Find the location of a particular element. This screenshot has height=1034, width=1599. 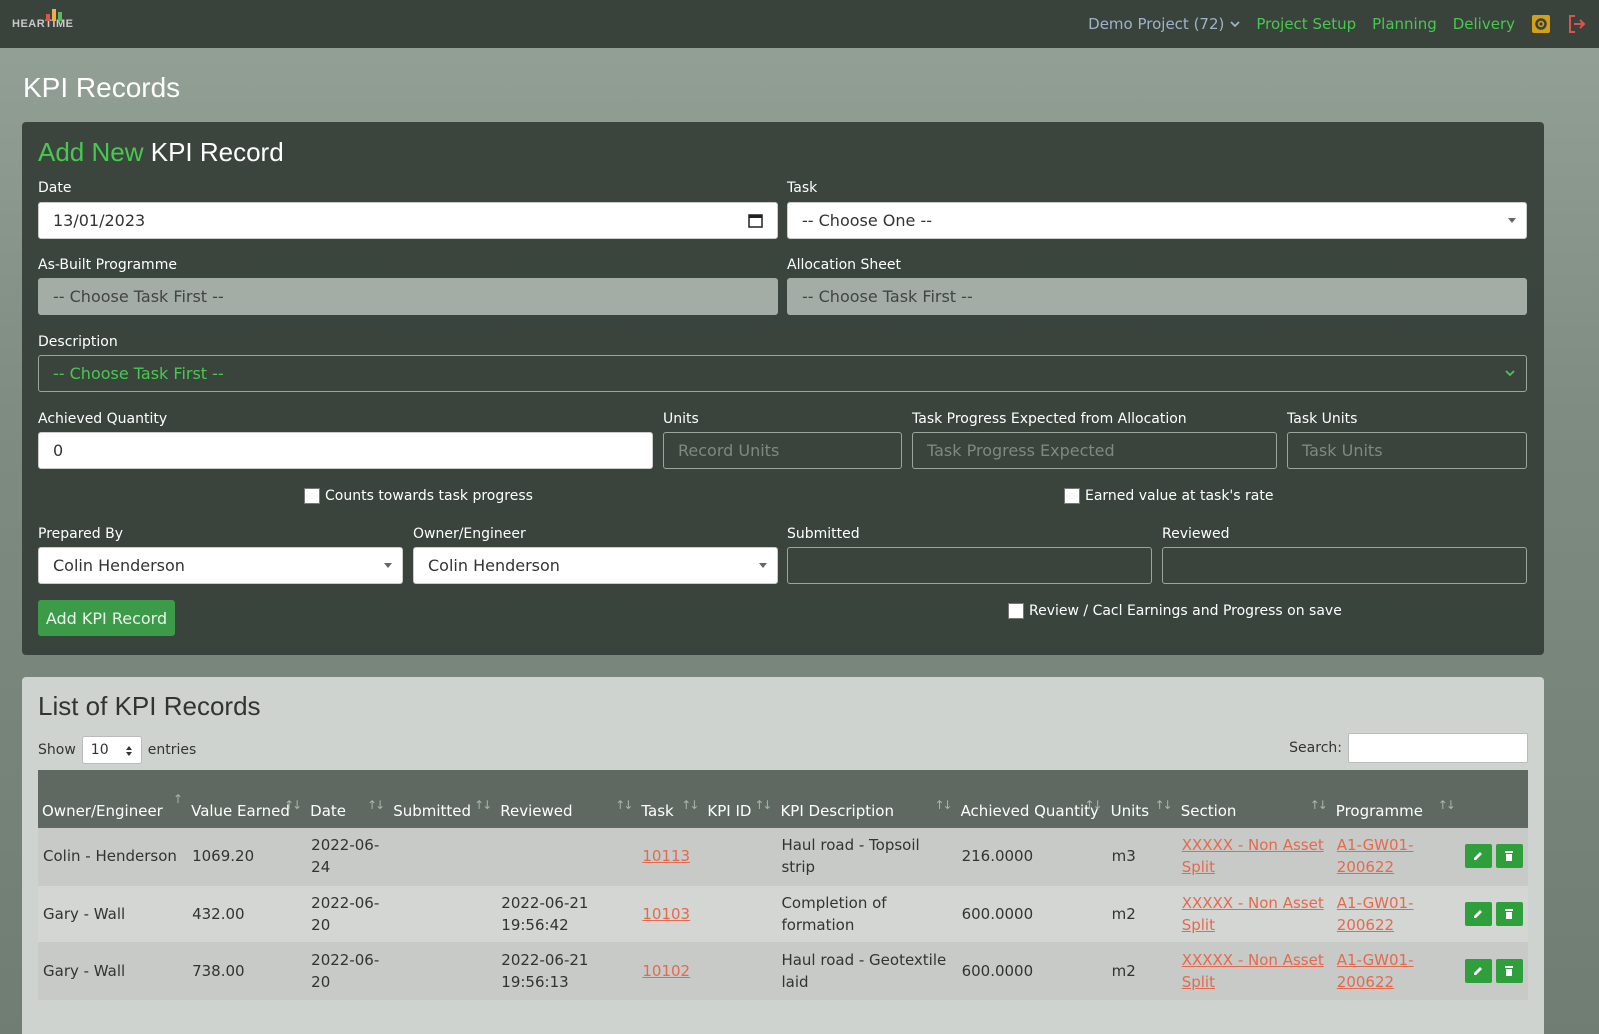

cell-value: 738.00 is located at coordinates (218, 970).